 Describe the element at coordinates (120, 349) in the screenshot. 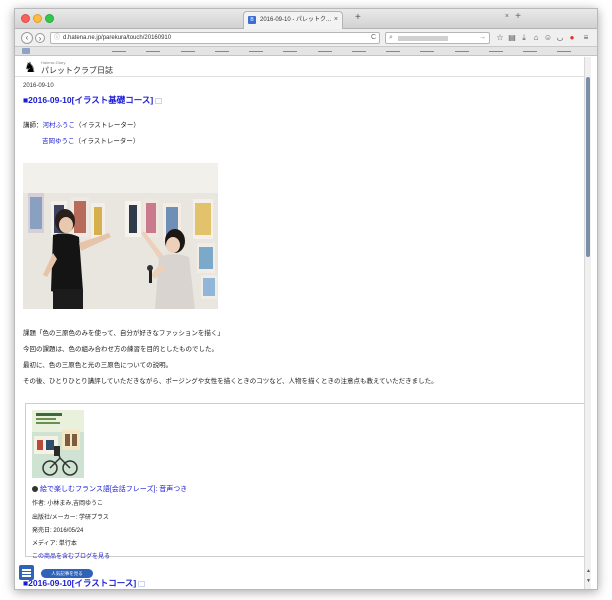

I see `entry-paragraph-2: 今回の課題は、色の組み合わせ方の練習を目的としたものでした。` at that location.